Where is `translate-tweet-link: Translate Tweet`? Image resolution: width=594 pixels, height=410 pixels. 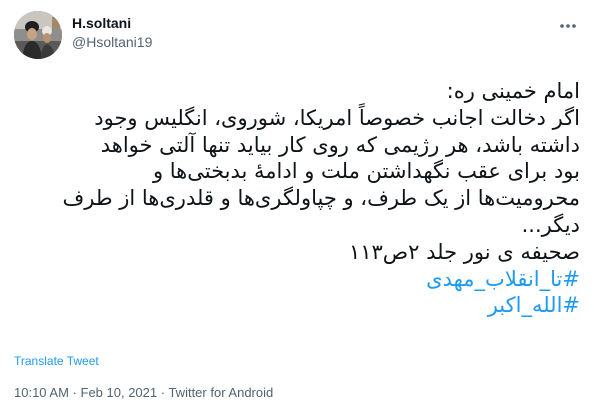 translate-tweet-link: Translate Tweet is located at coordinates (56, 361).